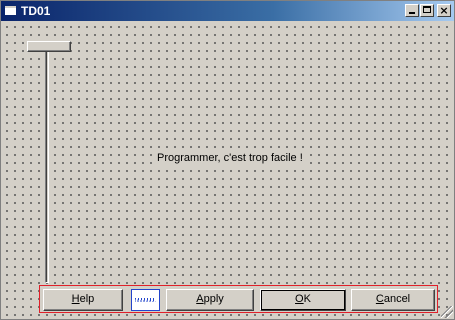  What do you see at coordinates (427, 10) in the screenshot?
I see `maximize-button` at bounding box center [427, 10].